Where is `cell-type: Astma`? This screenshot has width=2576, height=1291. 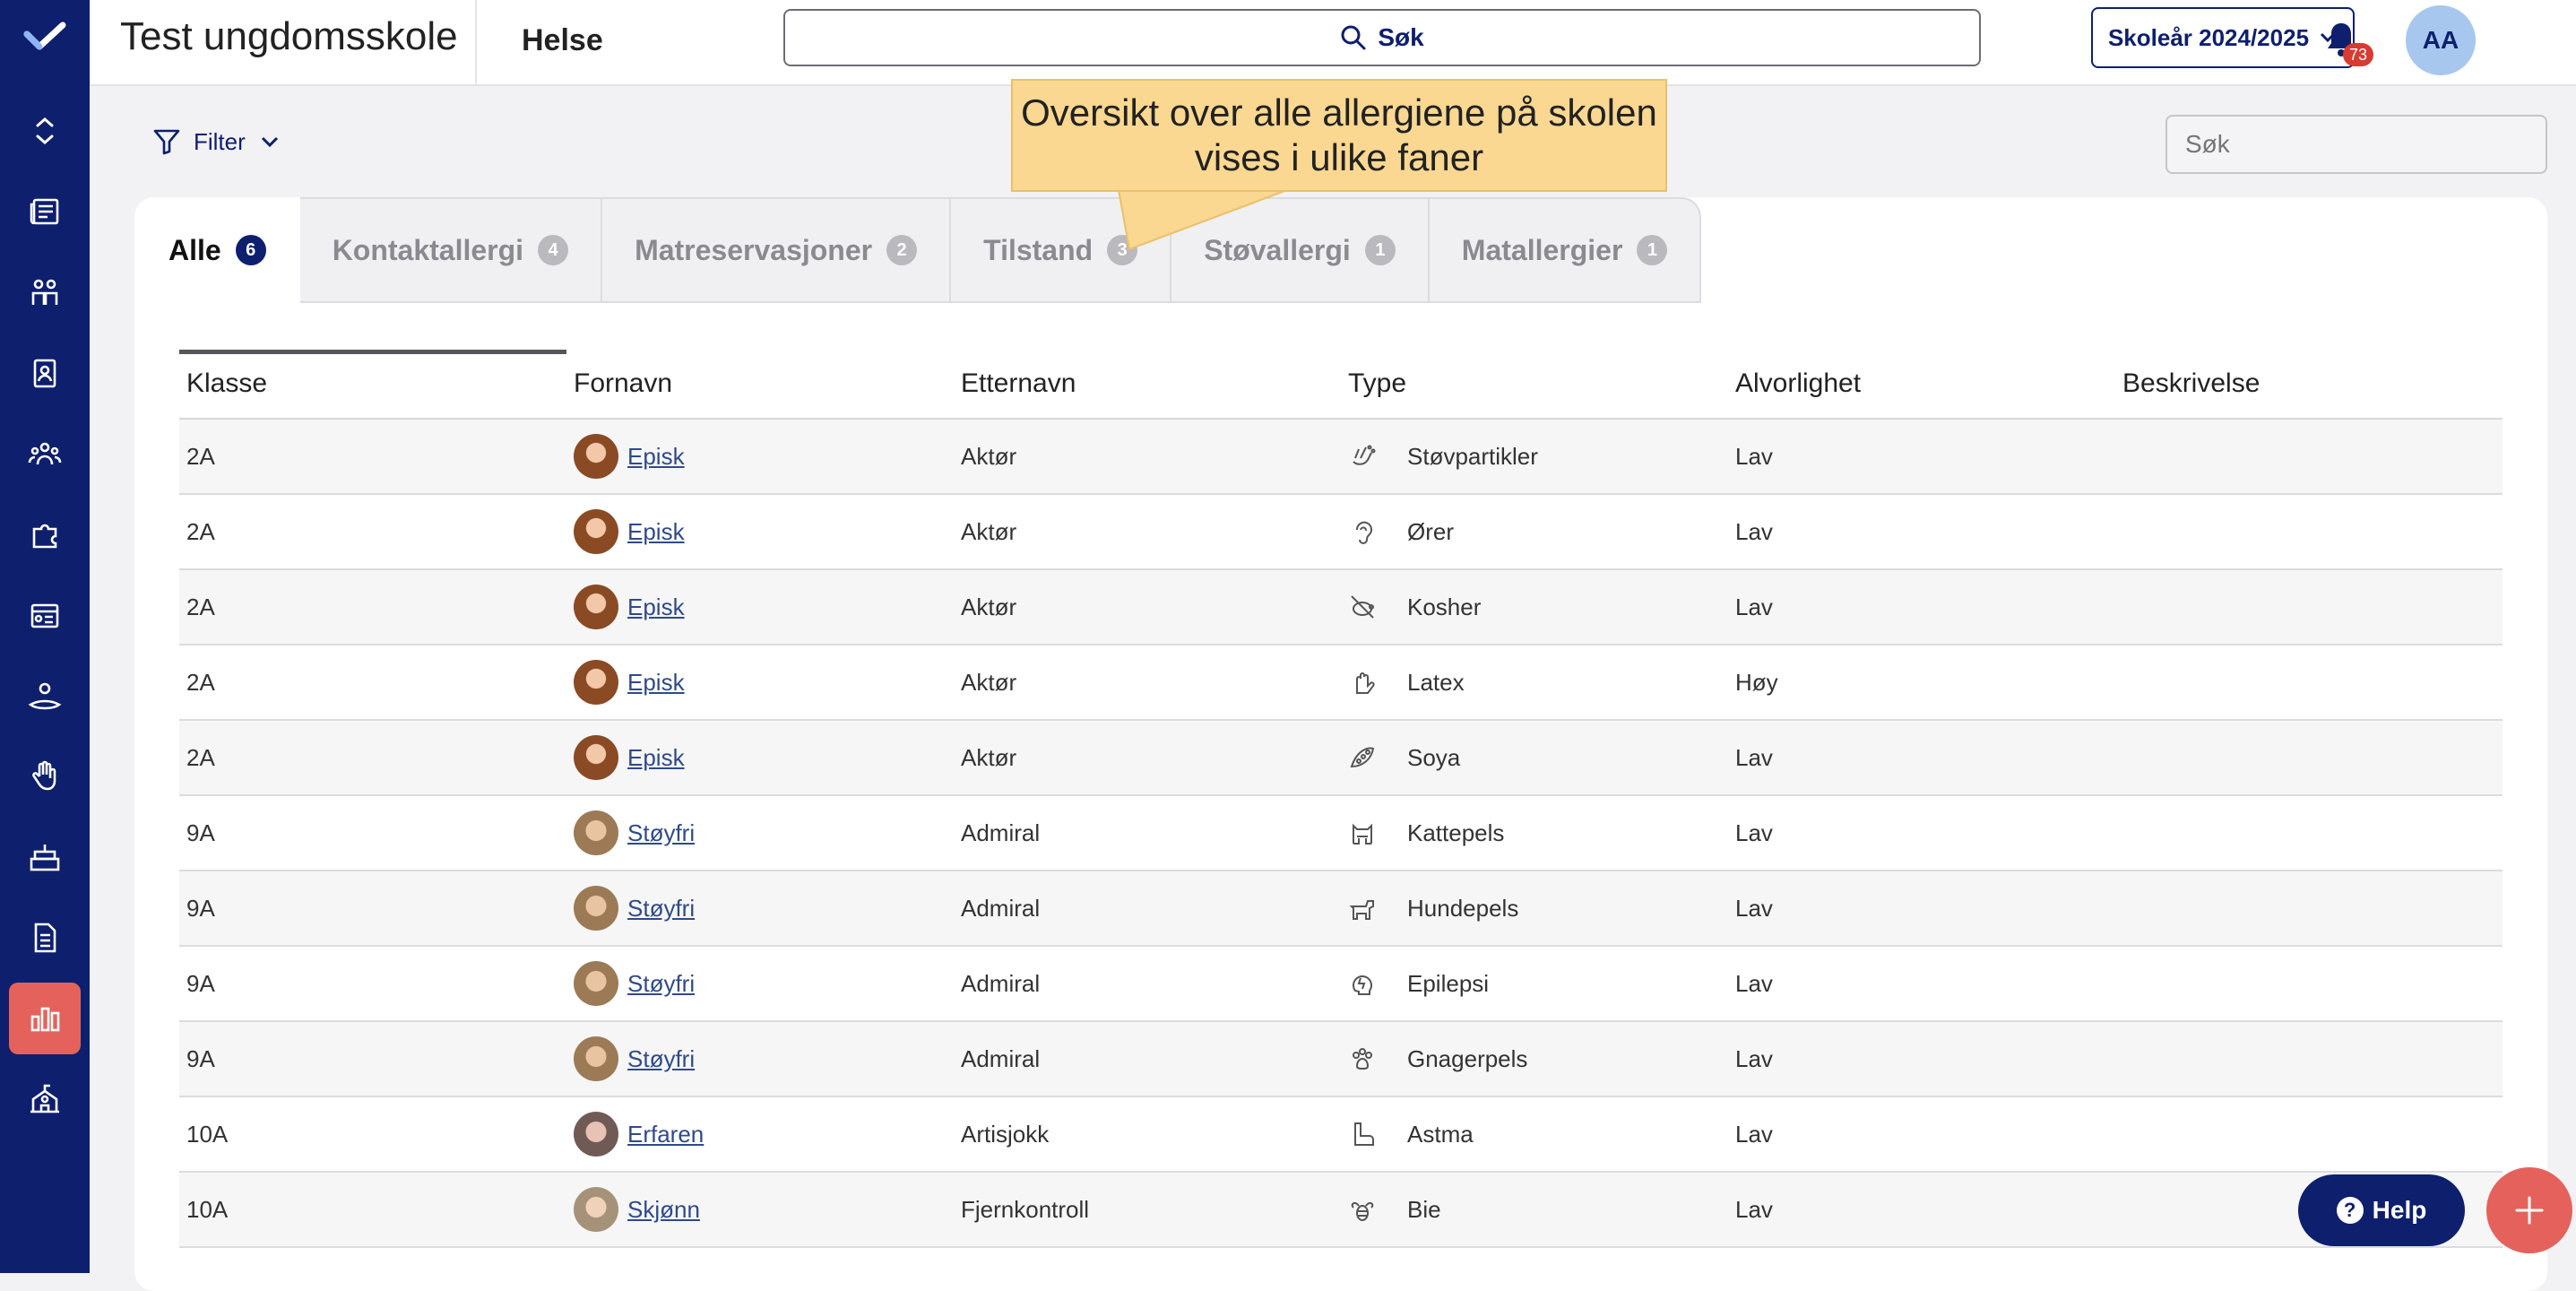 cell-type: Astma is located at coordinates (1534, 1134).